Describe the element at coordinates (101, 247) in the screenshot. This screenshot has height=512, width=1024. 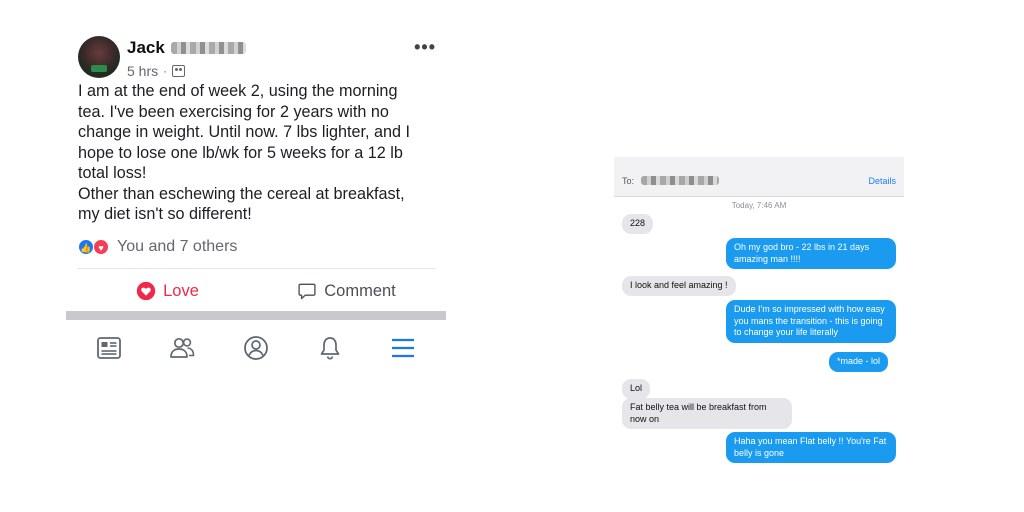
I see `love-reaction-icon: ♥` at that location.